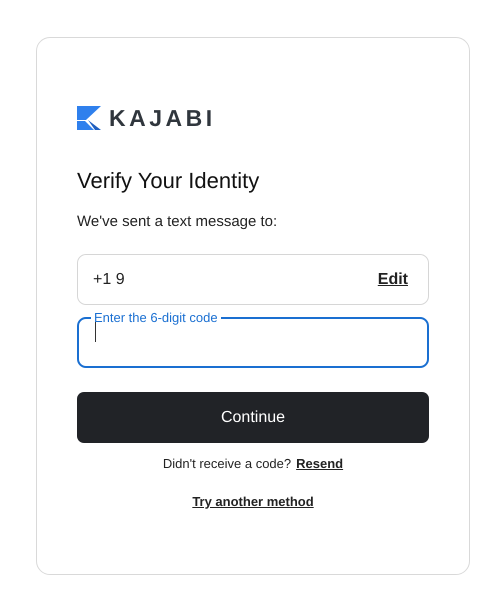  What do you see at coordinates (253, 417) in the screenshot?
I see `continue-button: Continue` at bounding box center [253, 417].